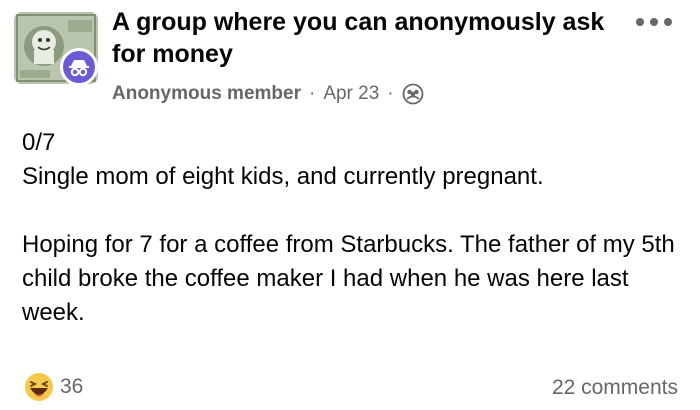 Image resolution: width=700 pixels, height=410 pixels. What do you see at coordinates (206, 94) in the screenshot?
I see `author-name: Anonymous member` at bounding box center [206, 94].